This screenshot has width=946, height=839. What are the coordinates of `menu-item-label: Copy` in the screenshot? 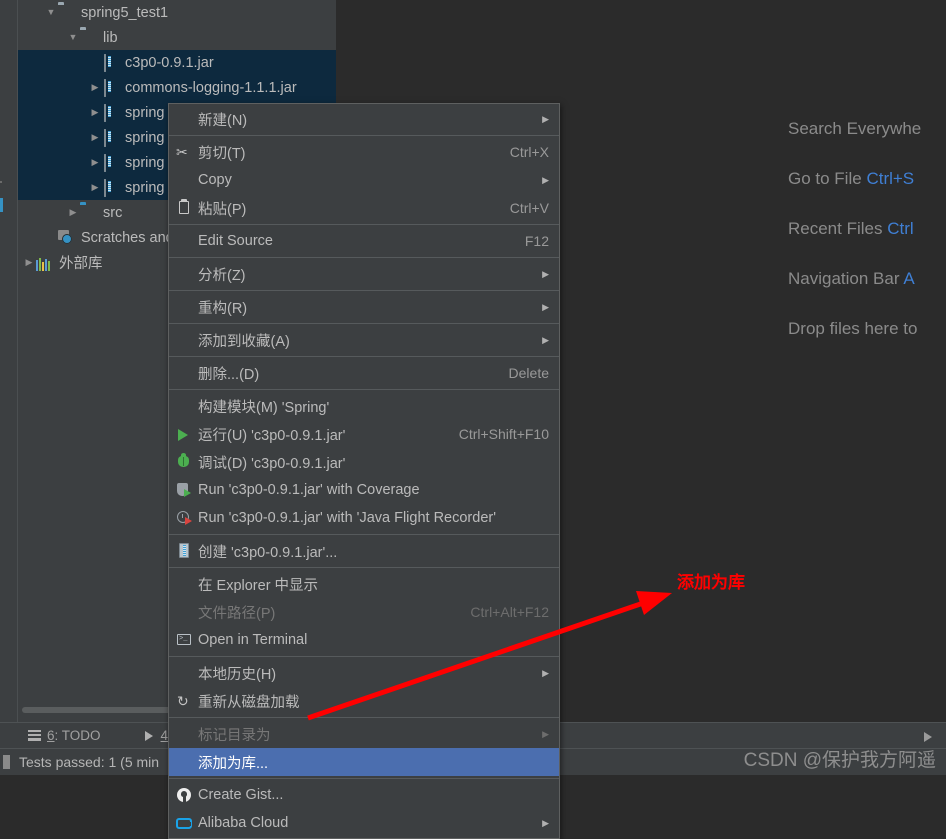 It's located at (215, 180).